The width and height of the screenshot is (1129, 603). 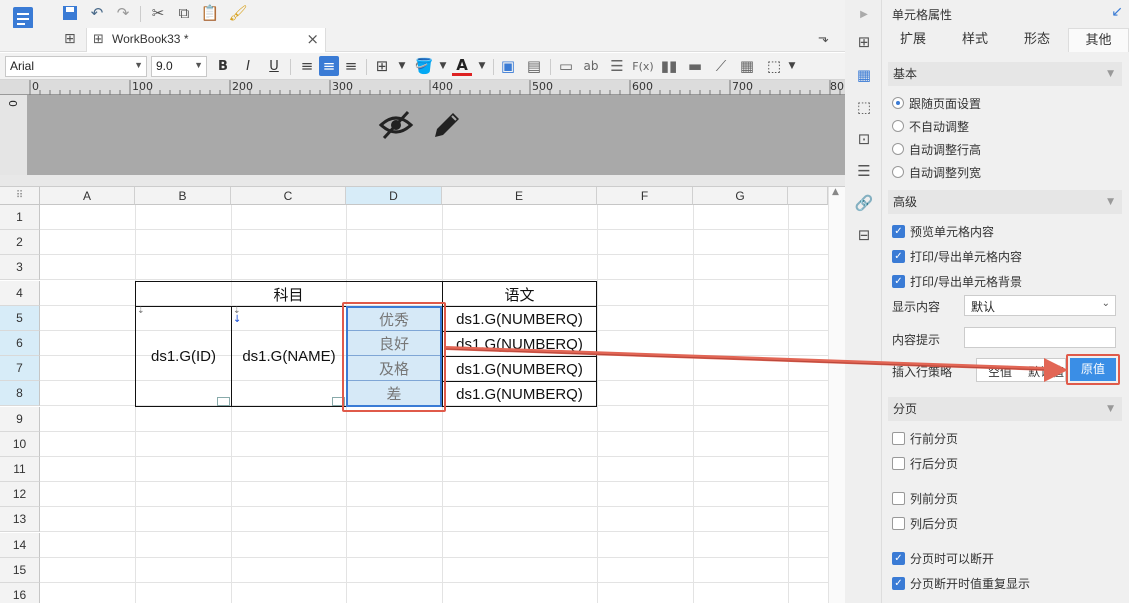 What do you see at coordinates (424, 66) in the screenshot?
I see `fill-color-icon: 🪣` at bounding box center [424, 66].